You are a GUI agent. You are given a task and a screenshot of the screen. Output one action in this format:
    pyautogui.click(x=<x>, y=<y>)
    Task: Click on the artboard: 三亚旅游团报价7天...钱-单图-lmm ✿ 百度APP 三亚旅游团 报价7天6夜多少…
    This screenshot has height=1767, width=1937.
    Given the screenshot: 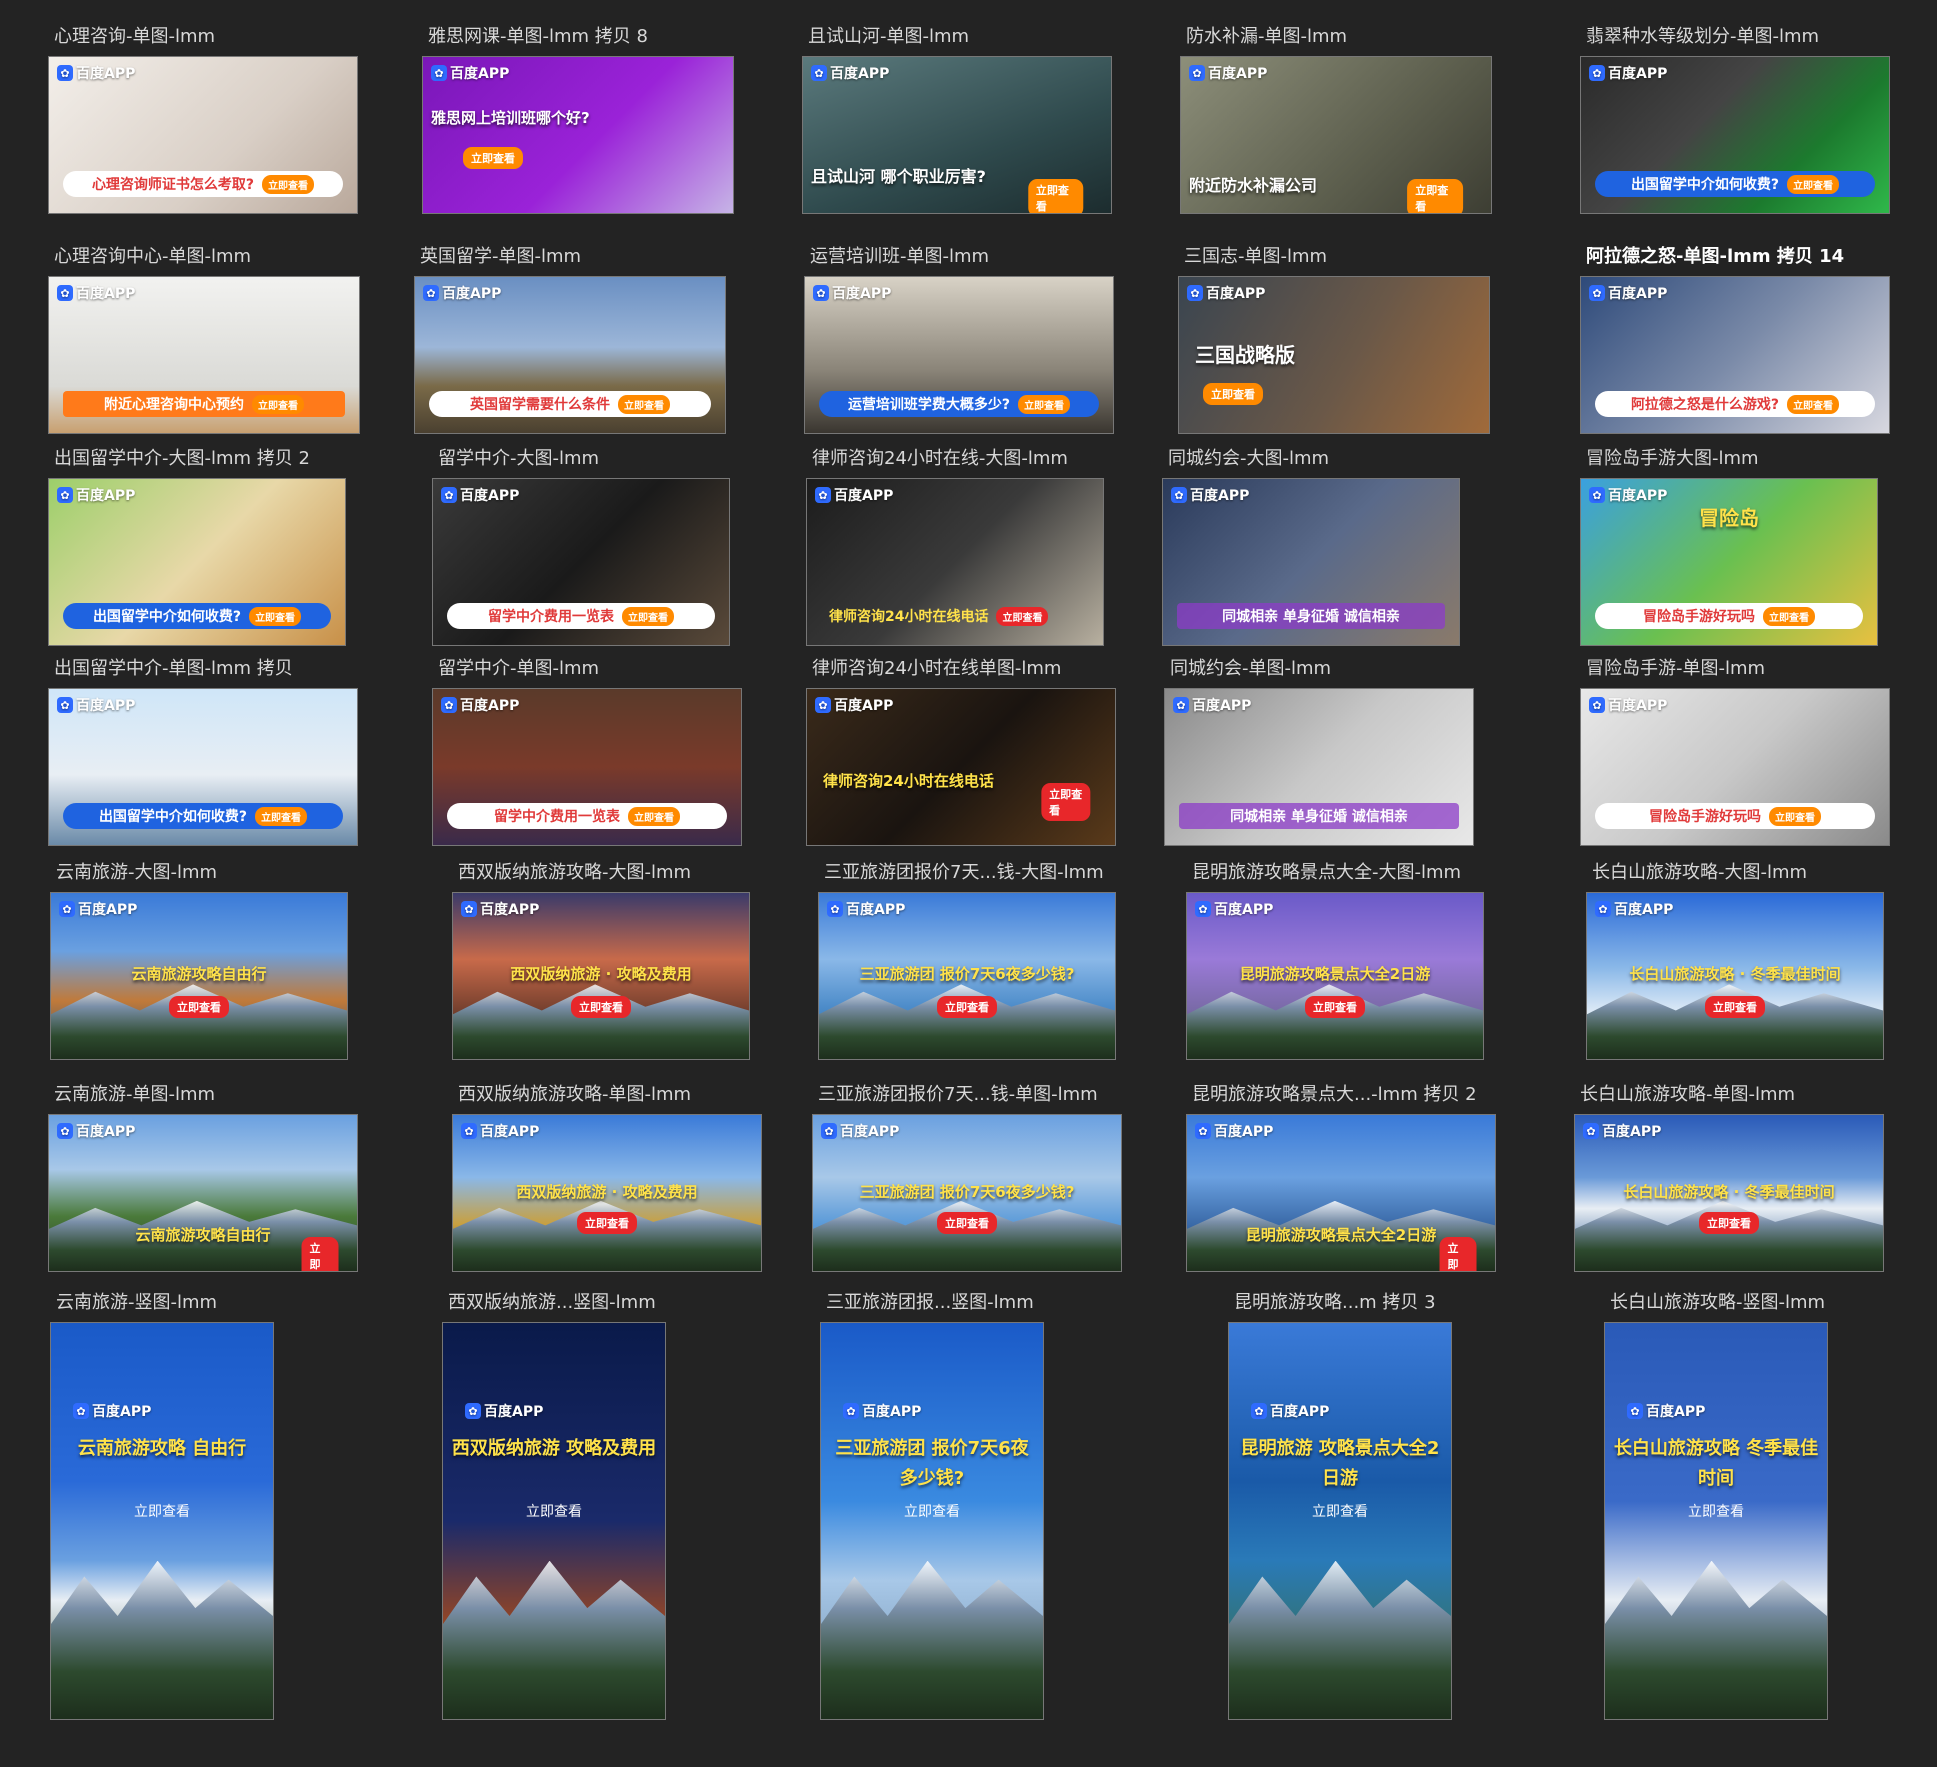 What is the action you would take?
    pyautogui.click(x=967, y=1178)
    